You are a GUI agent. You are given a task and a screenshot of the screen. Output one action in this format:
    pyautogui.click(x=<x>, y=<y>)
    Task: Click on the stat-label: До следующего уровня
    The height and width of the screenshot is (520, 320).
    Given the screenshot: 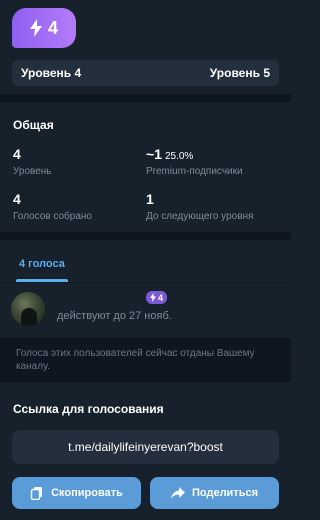 What is the action you would take?
    pyautogui.click(x=200, y=216)
    